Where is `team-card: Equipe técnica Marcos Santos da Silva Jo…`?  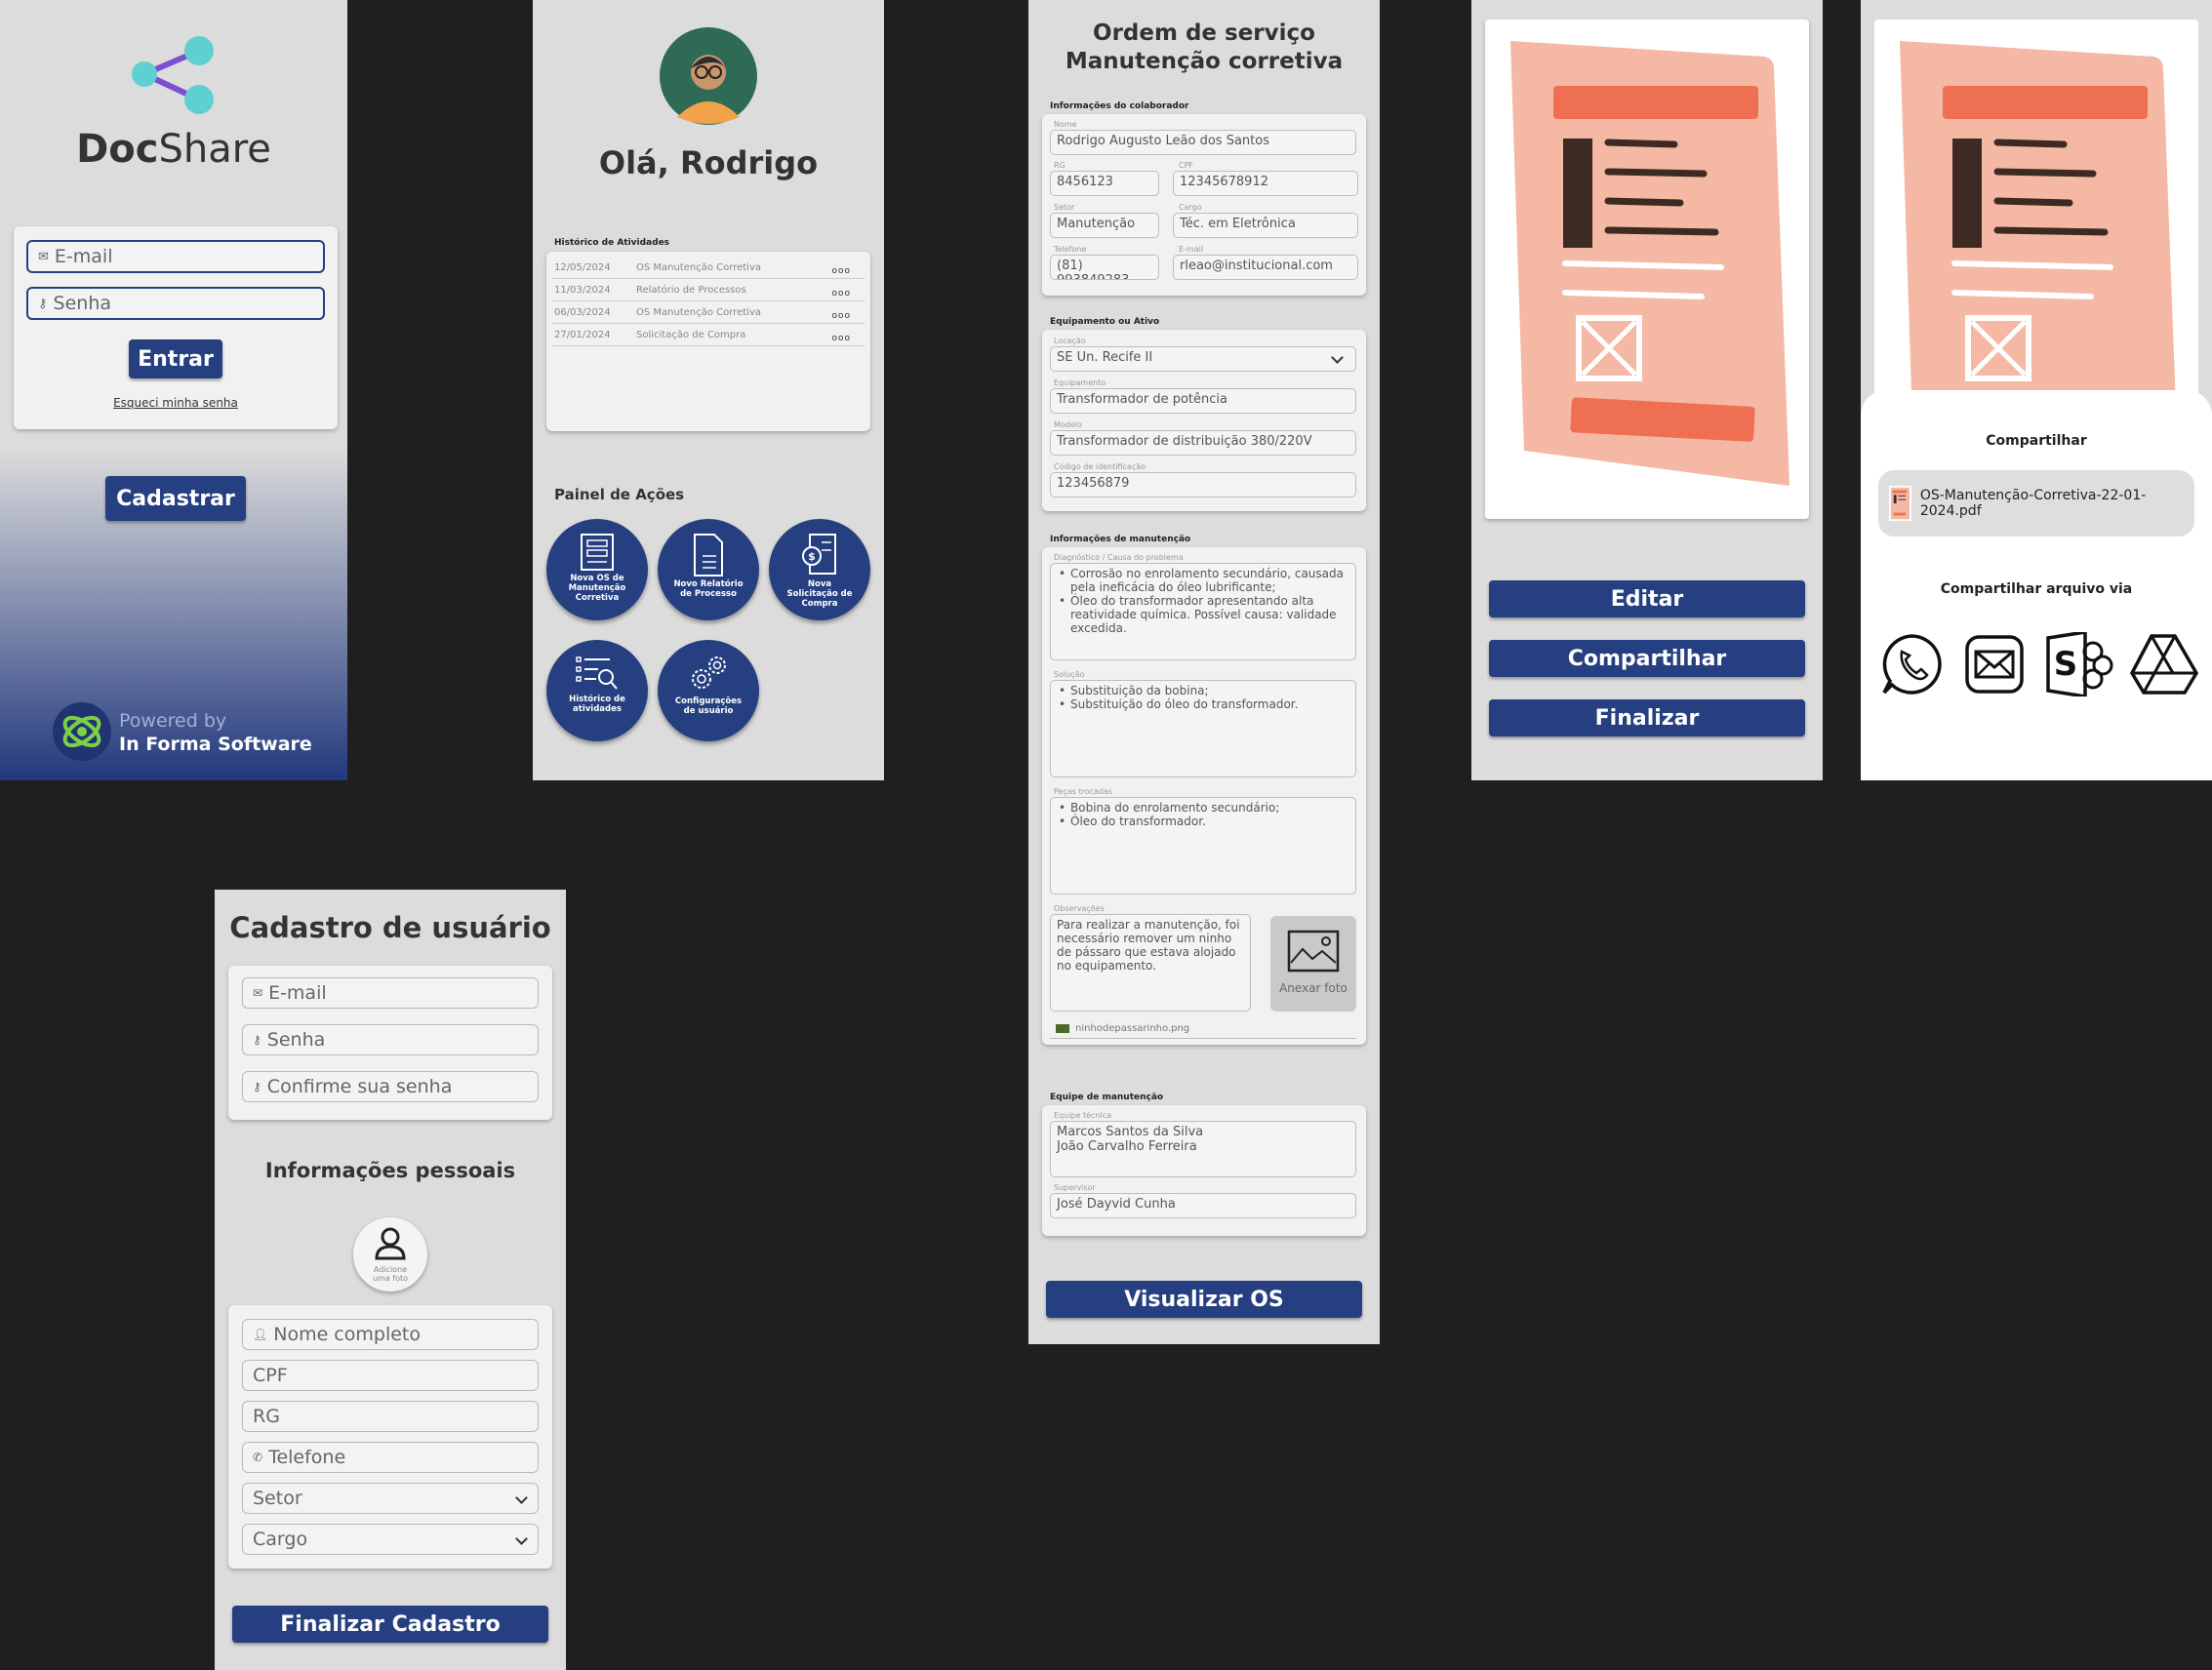
team-card: Equipe técnica Marcos Santos da Silva Jo… is located at coordinates (1204, 1170).